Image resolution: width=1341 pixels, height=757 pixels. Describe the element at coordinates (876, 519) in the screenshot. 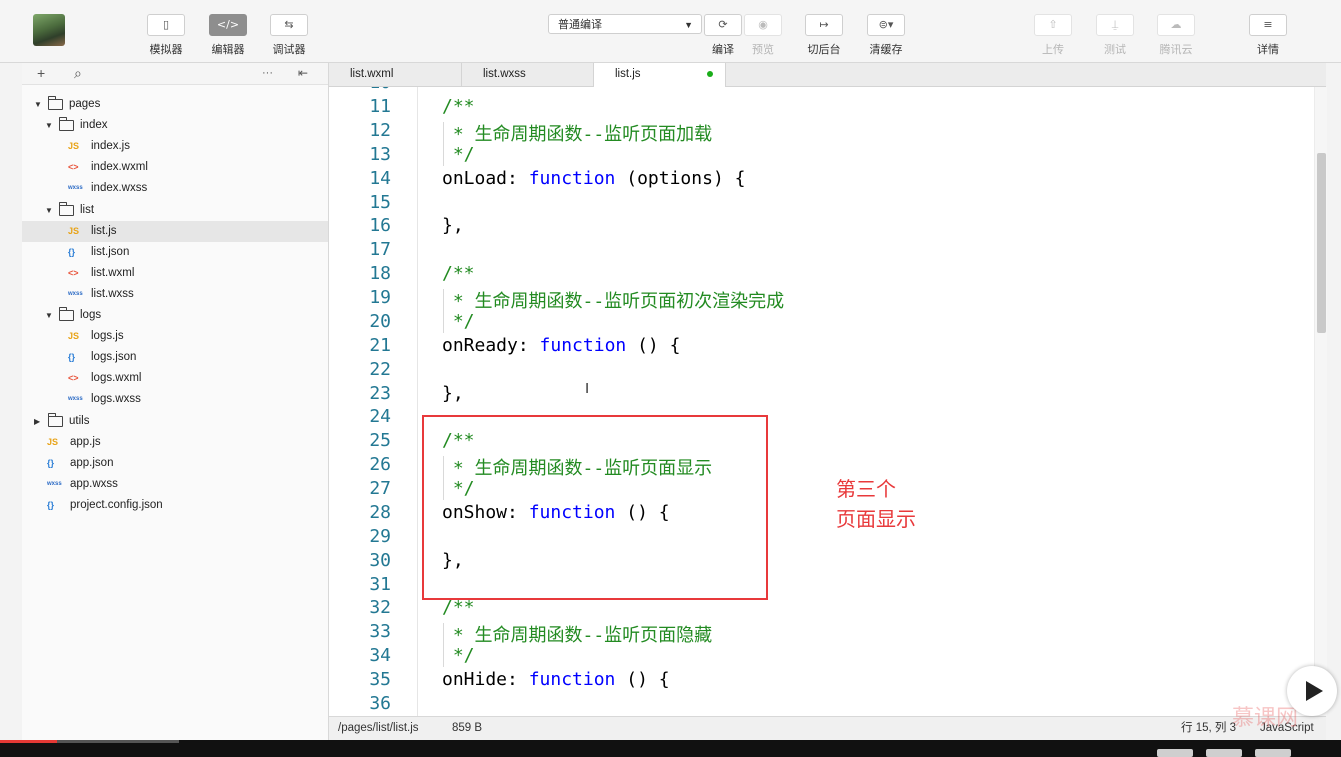

I see `annotation-line-2: 页面显示` at that location.